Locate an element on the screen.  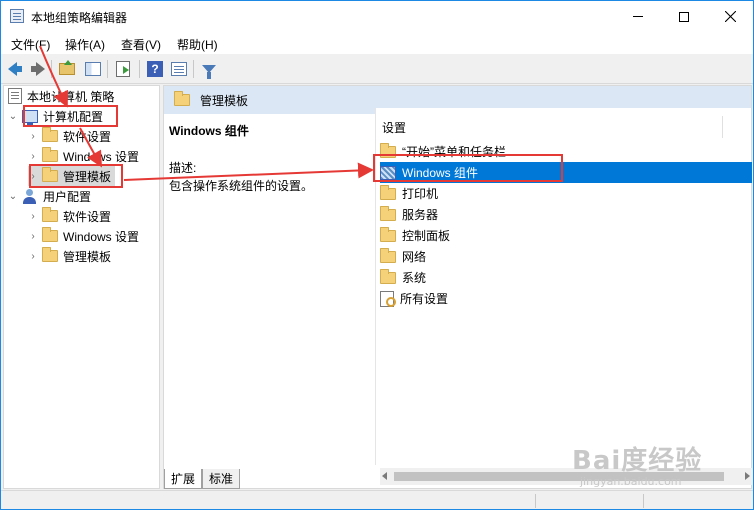
maximize-icon is located at coordinates (684, 16).